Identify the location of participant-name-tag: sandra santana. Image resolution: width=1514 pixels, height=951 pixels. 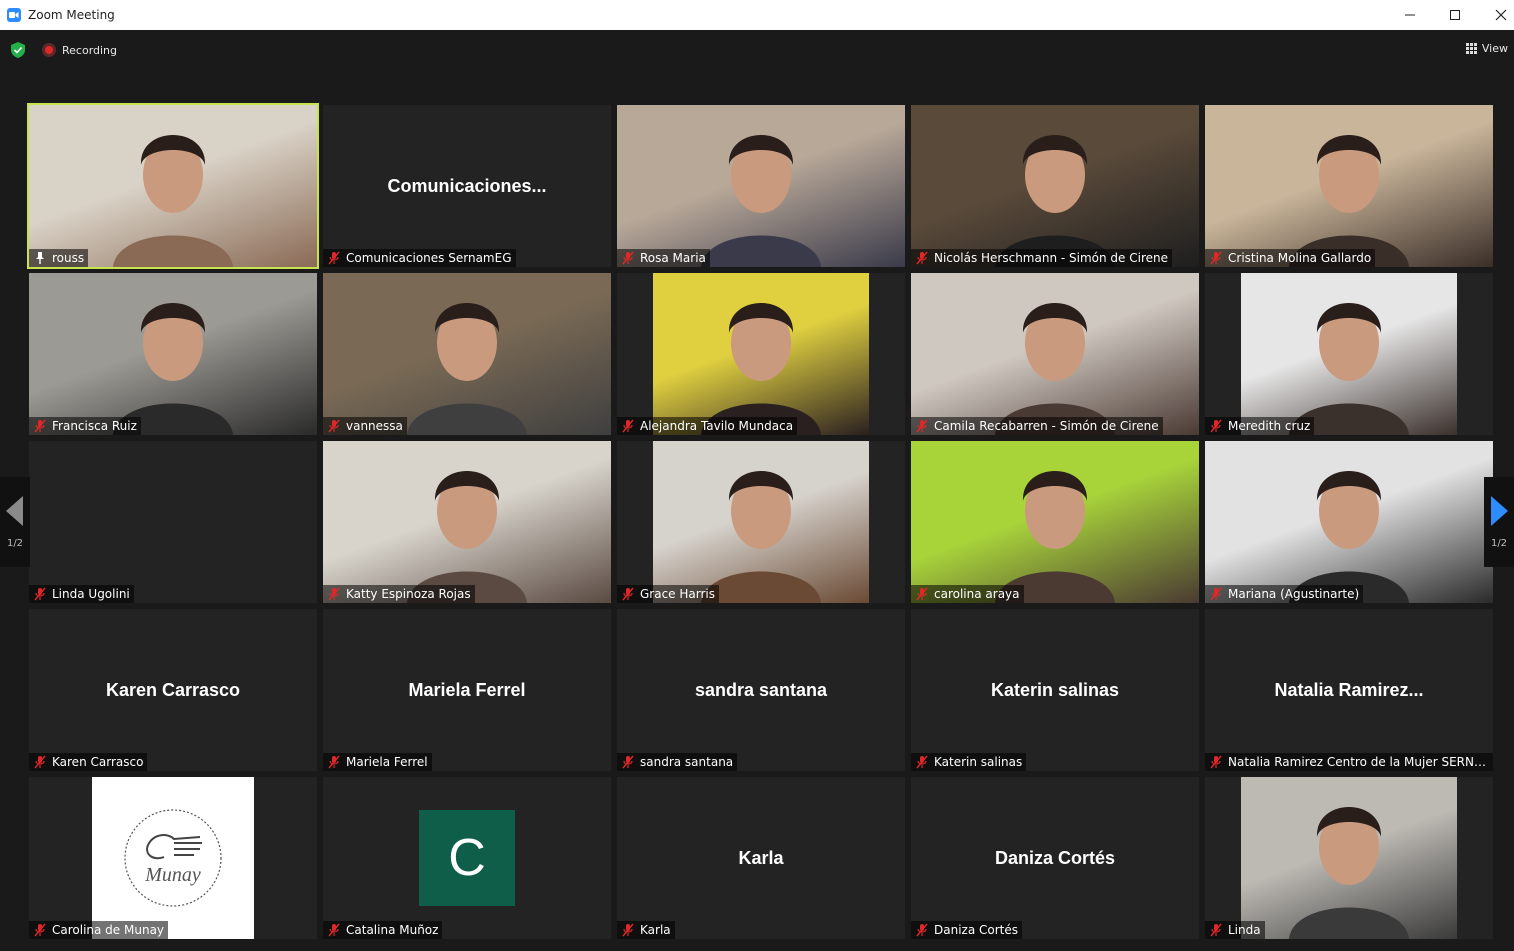
(677, 762).